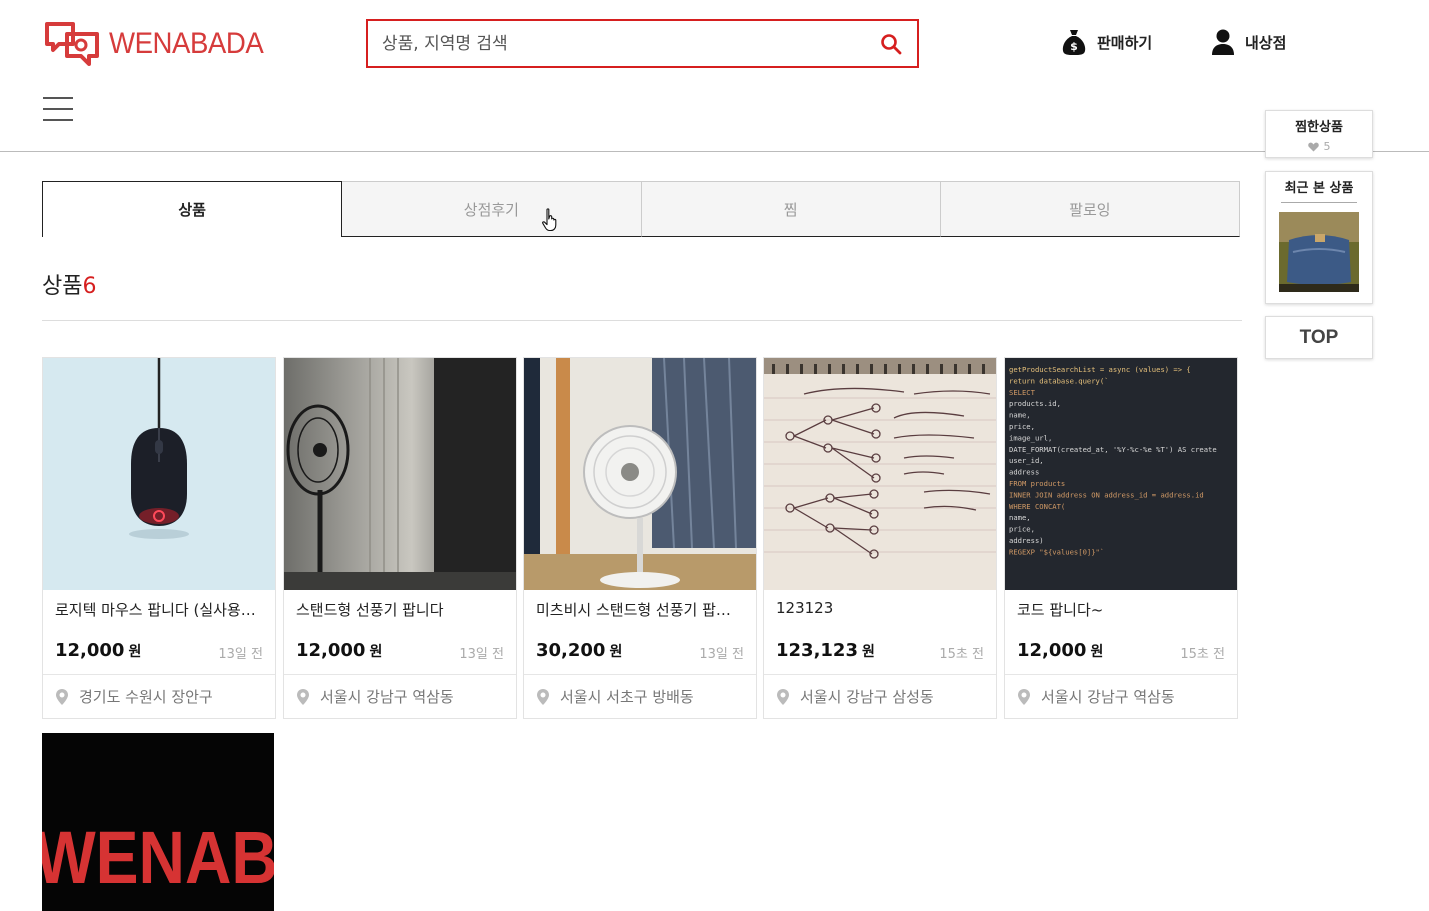 The width and height of the screenshot is (1429, 911). I want to click on product-location: 서울시 서초구 방배동, so click(640, 696).